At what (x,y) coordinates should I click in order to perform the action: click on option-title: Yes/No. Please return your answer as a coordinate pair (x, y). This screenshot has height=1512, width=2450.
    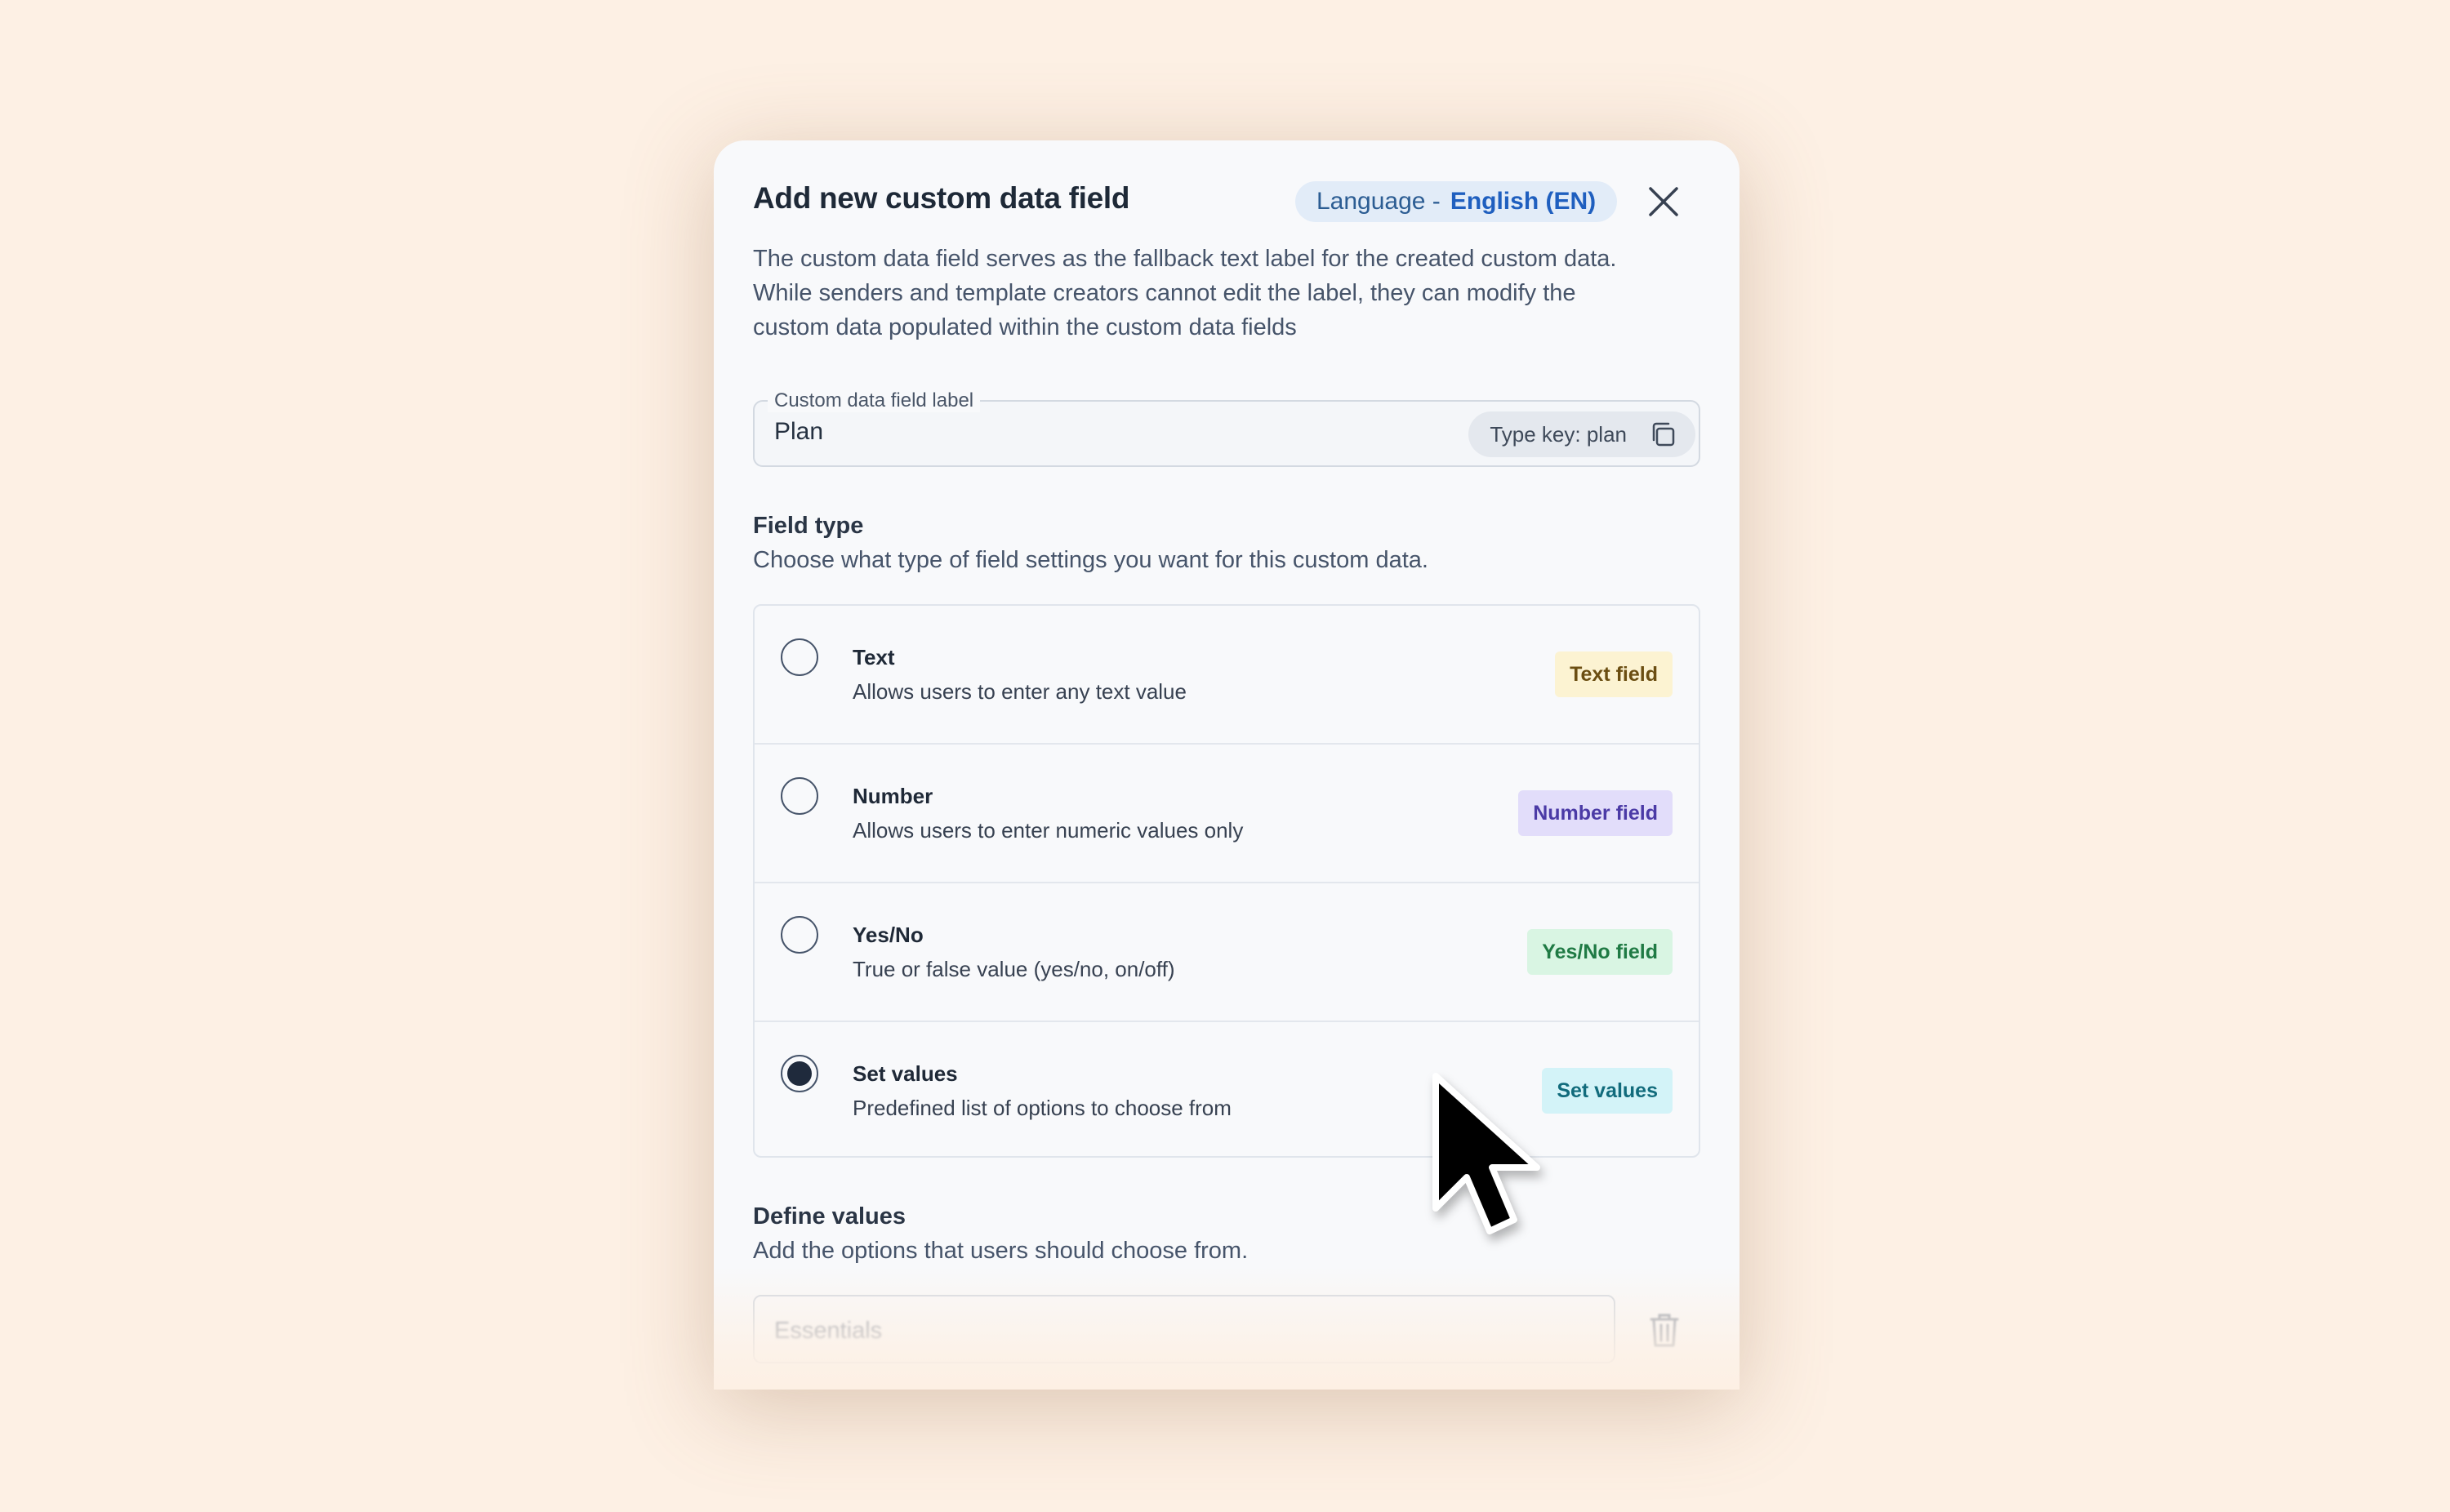
    Looking at the image, I should click on (888, 935).